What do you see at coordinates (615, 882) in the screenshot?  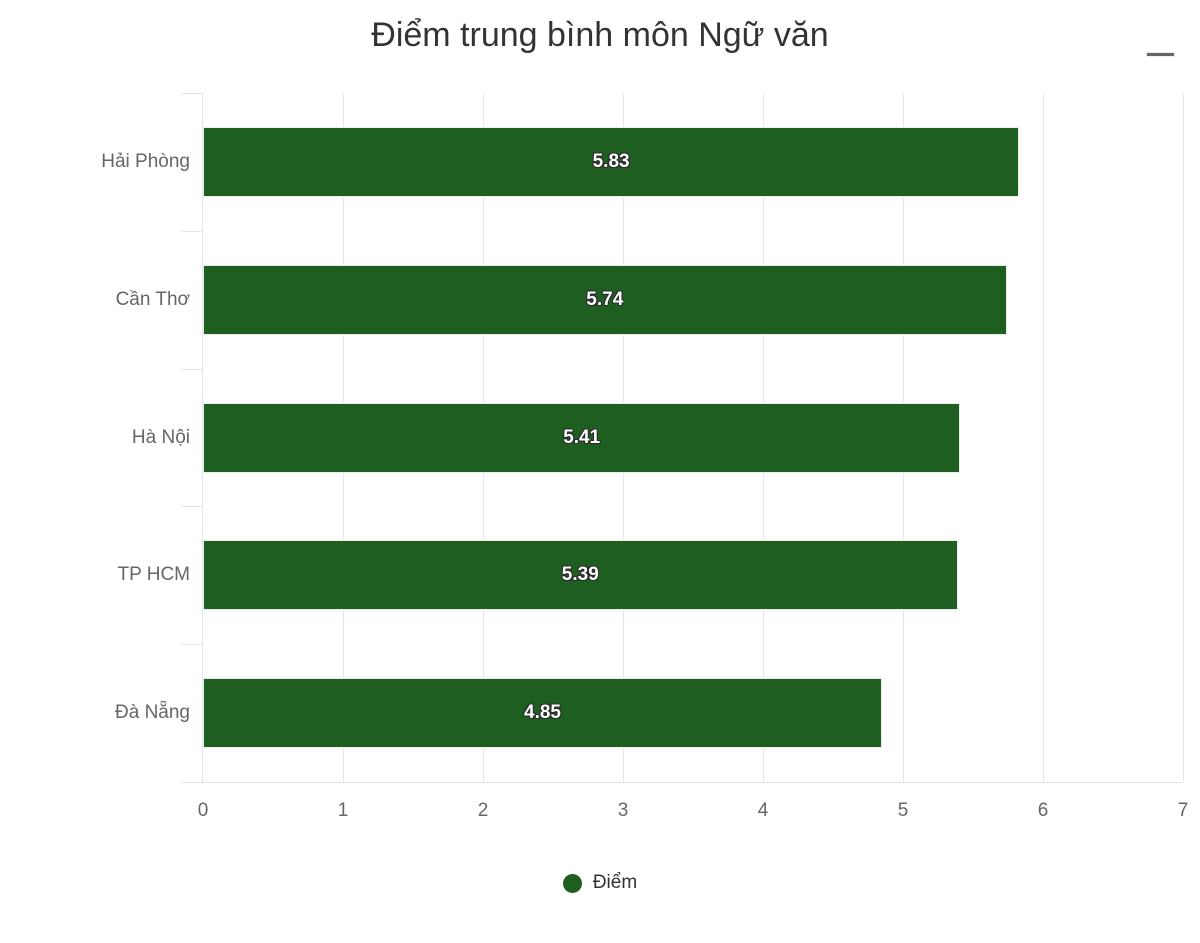 I see `legend-label: Điểm` at bounding box center [615, 882].